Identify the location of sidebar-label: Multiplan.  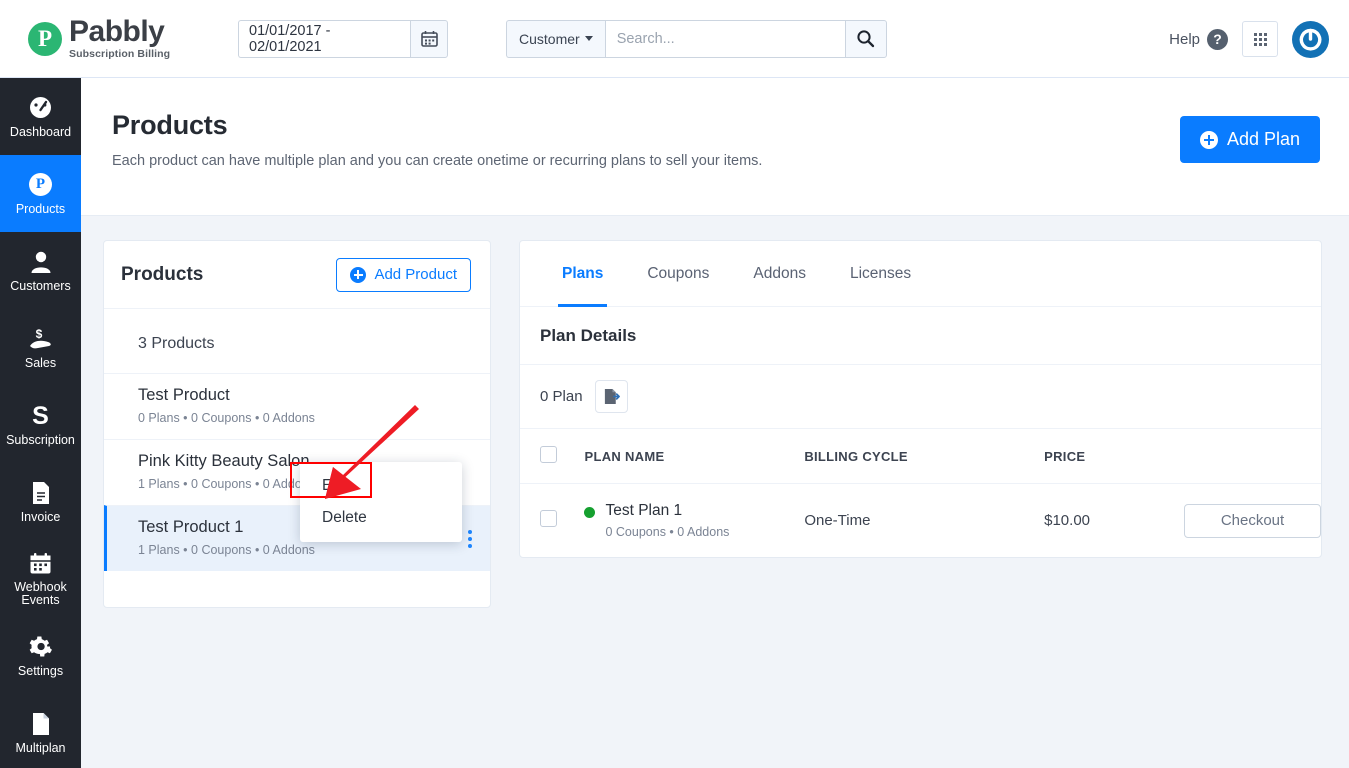
(40, 747).